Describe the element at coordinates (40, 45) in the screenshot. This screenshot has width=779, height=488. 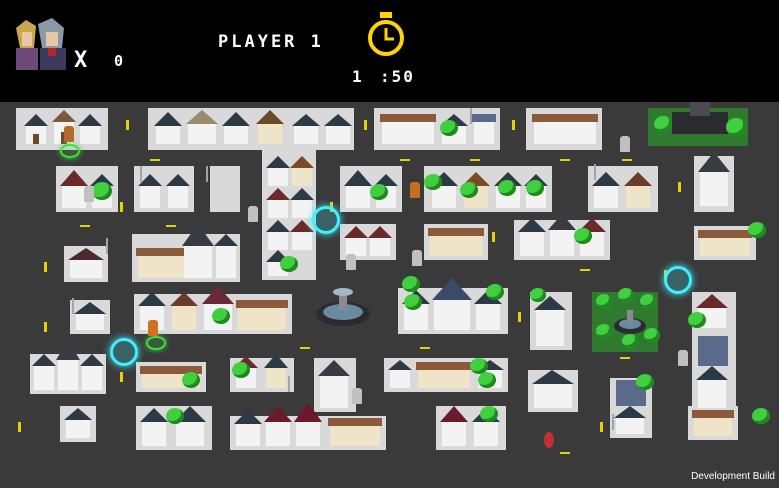
I see `character-portrait-icon` at that location.